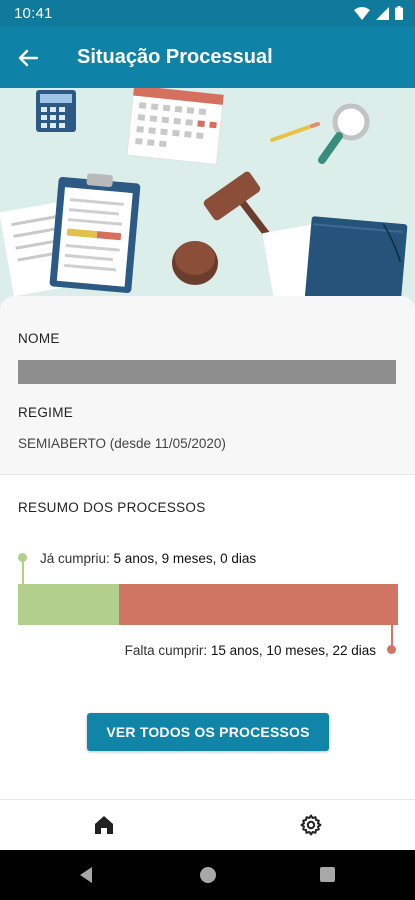 This screenshot has width=415, height=900. Describe the element at coordinates (166, 650) in the screenshot. I see `remaining-label: Falta cumprir:` at that location.